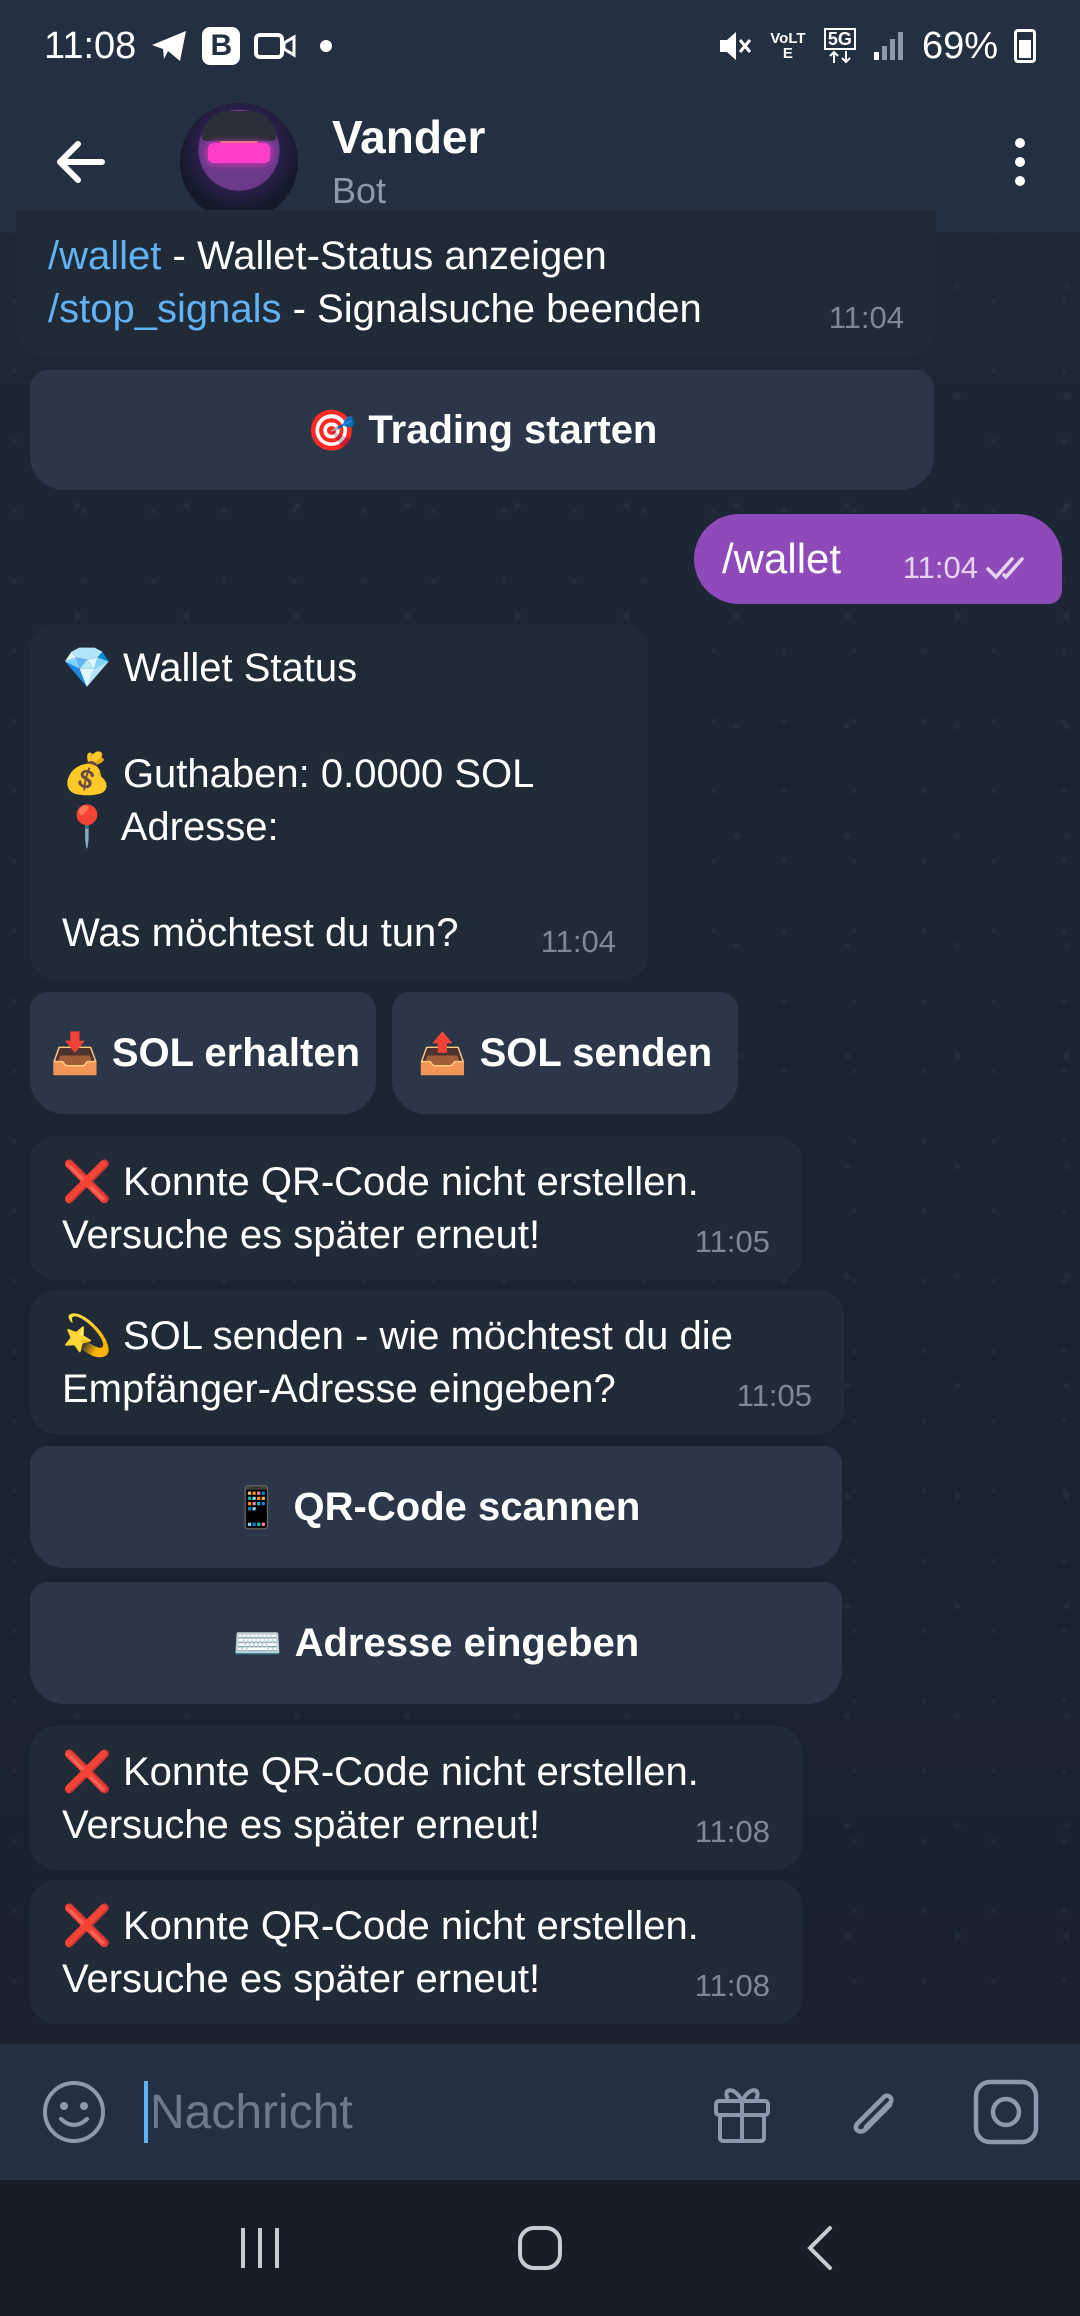  Describe the element at coordinates (328, 774) in the screenshot. I see `balance-text: Guthaben: 0.0000 SOL` at that location.